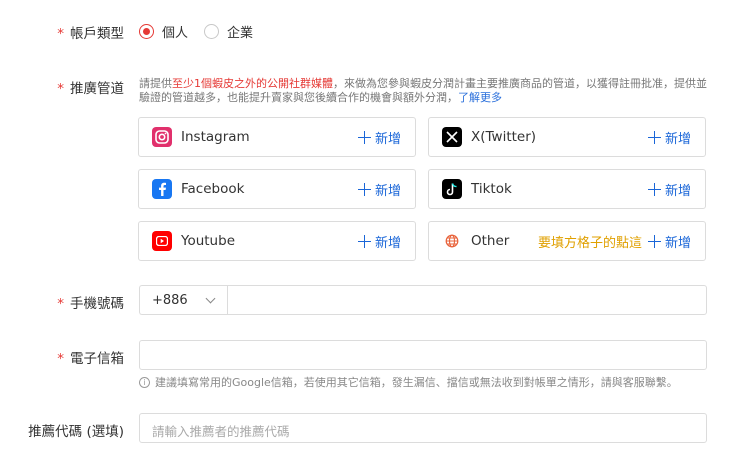  Describe the element at coordinates (452, 189) in the screenshot. I see `tiktok-icon` at that location.